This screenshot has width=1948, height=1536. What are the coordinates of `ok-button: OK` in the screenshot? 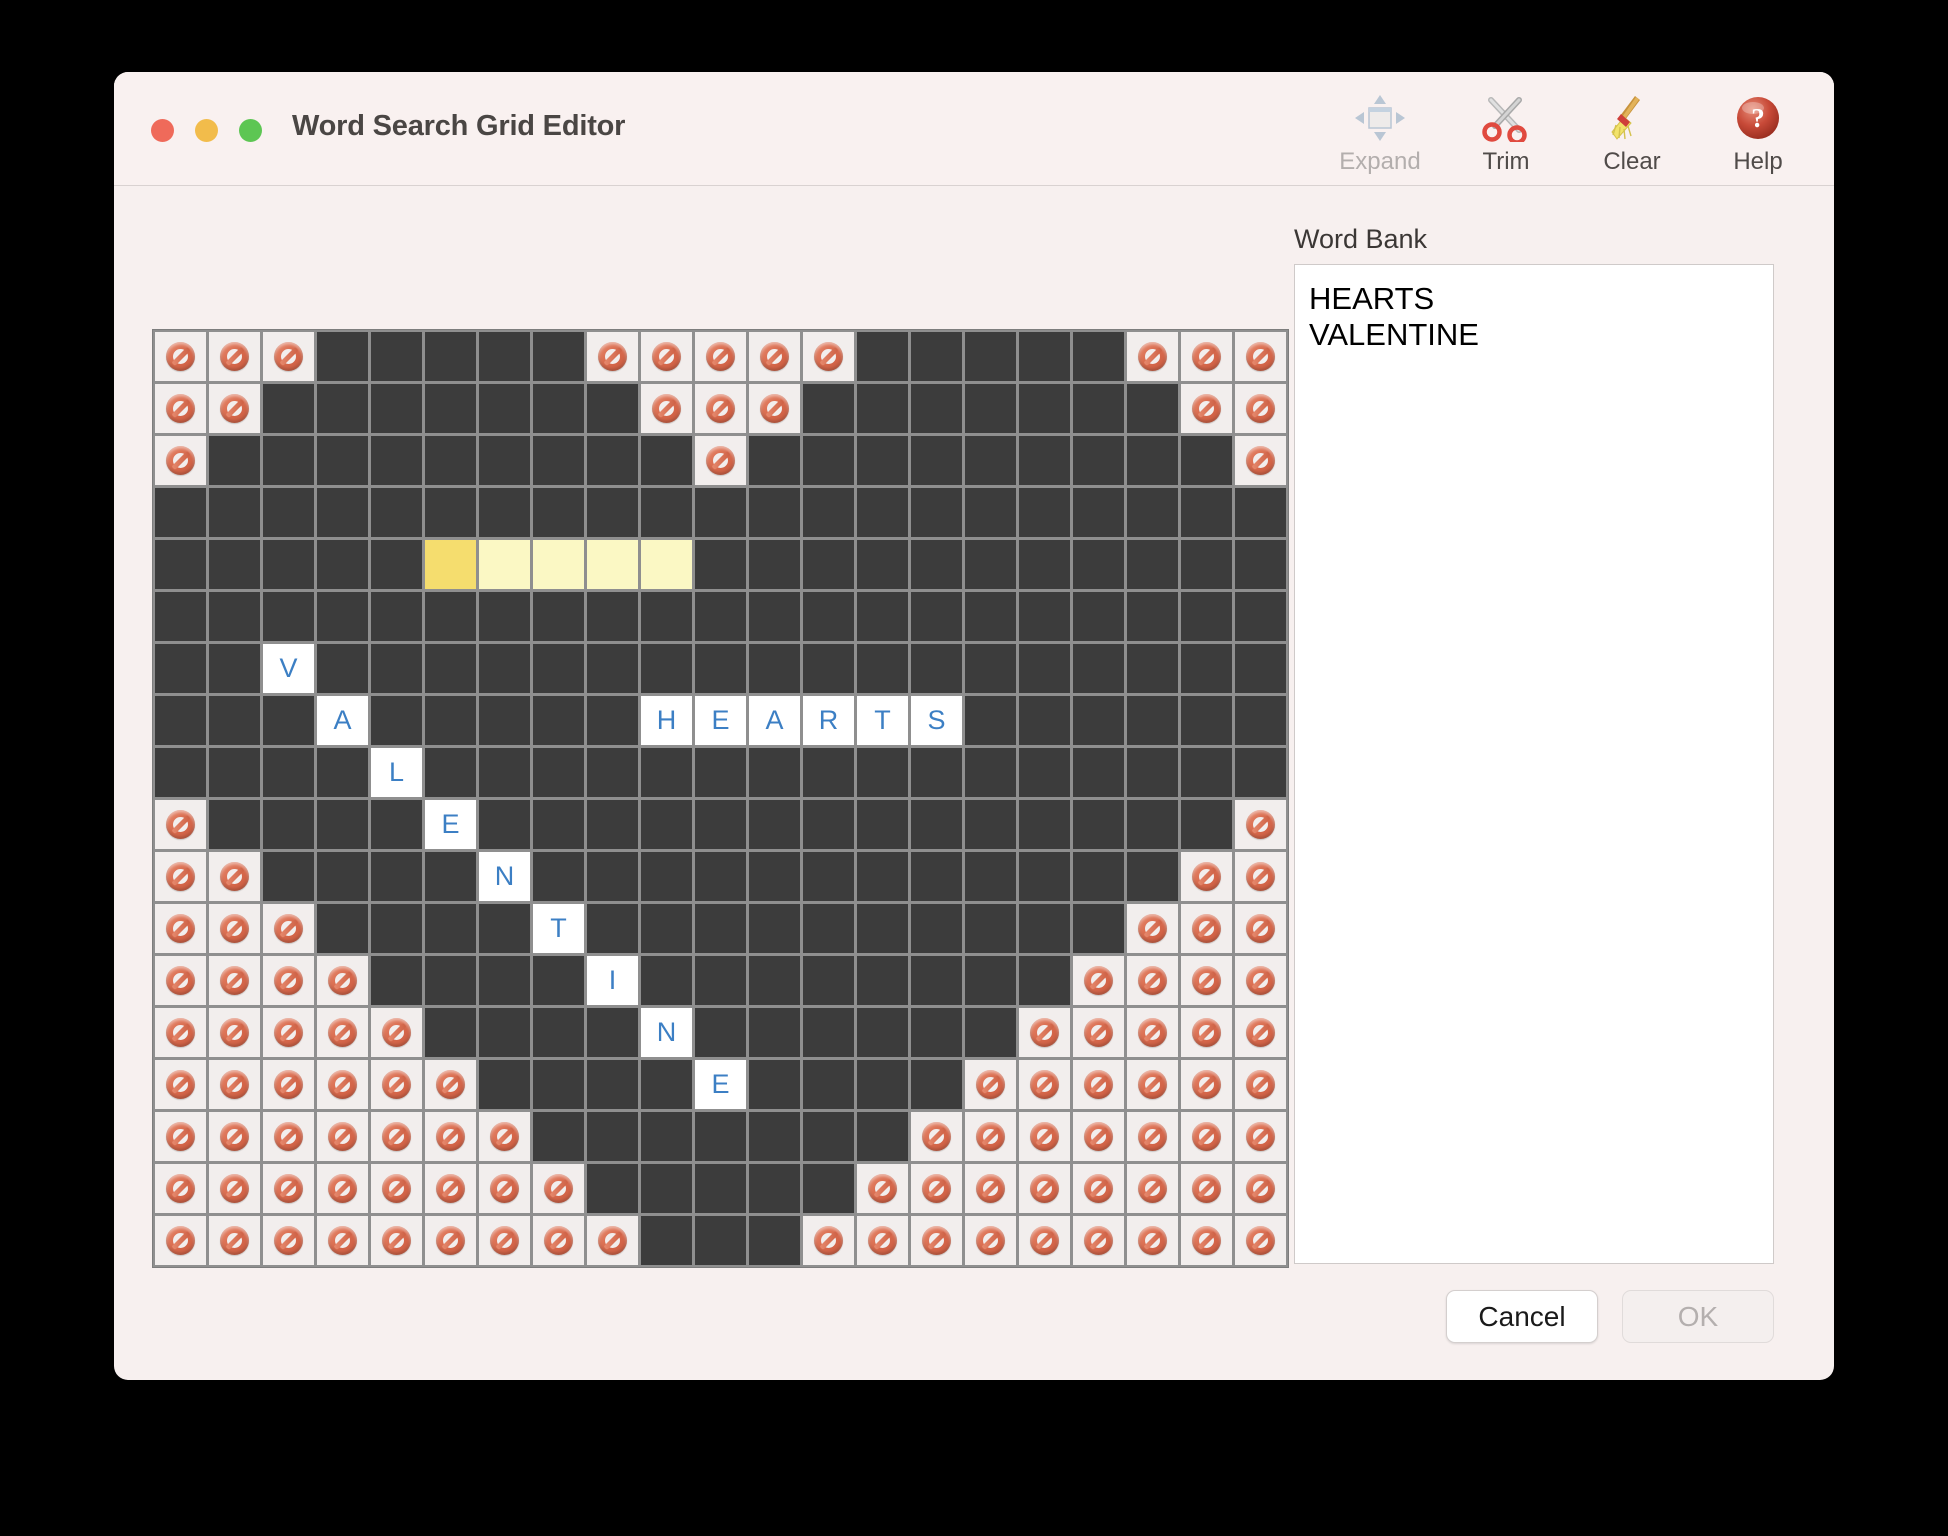 It's located at (1698, 1316).